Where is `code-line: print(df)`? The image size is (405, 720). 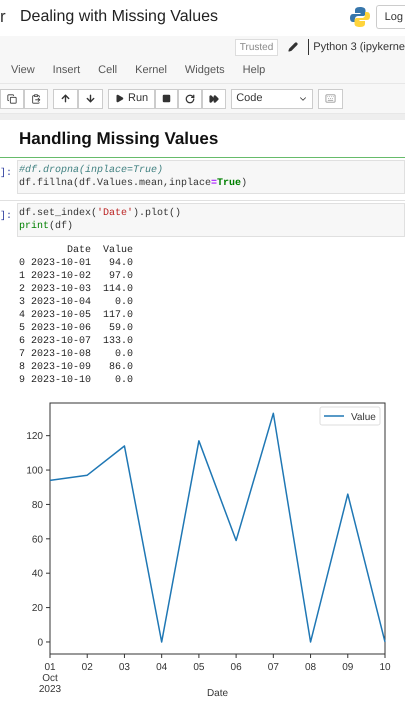 code-line: print(df) is located at coordinates (46, 226).